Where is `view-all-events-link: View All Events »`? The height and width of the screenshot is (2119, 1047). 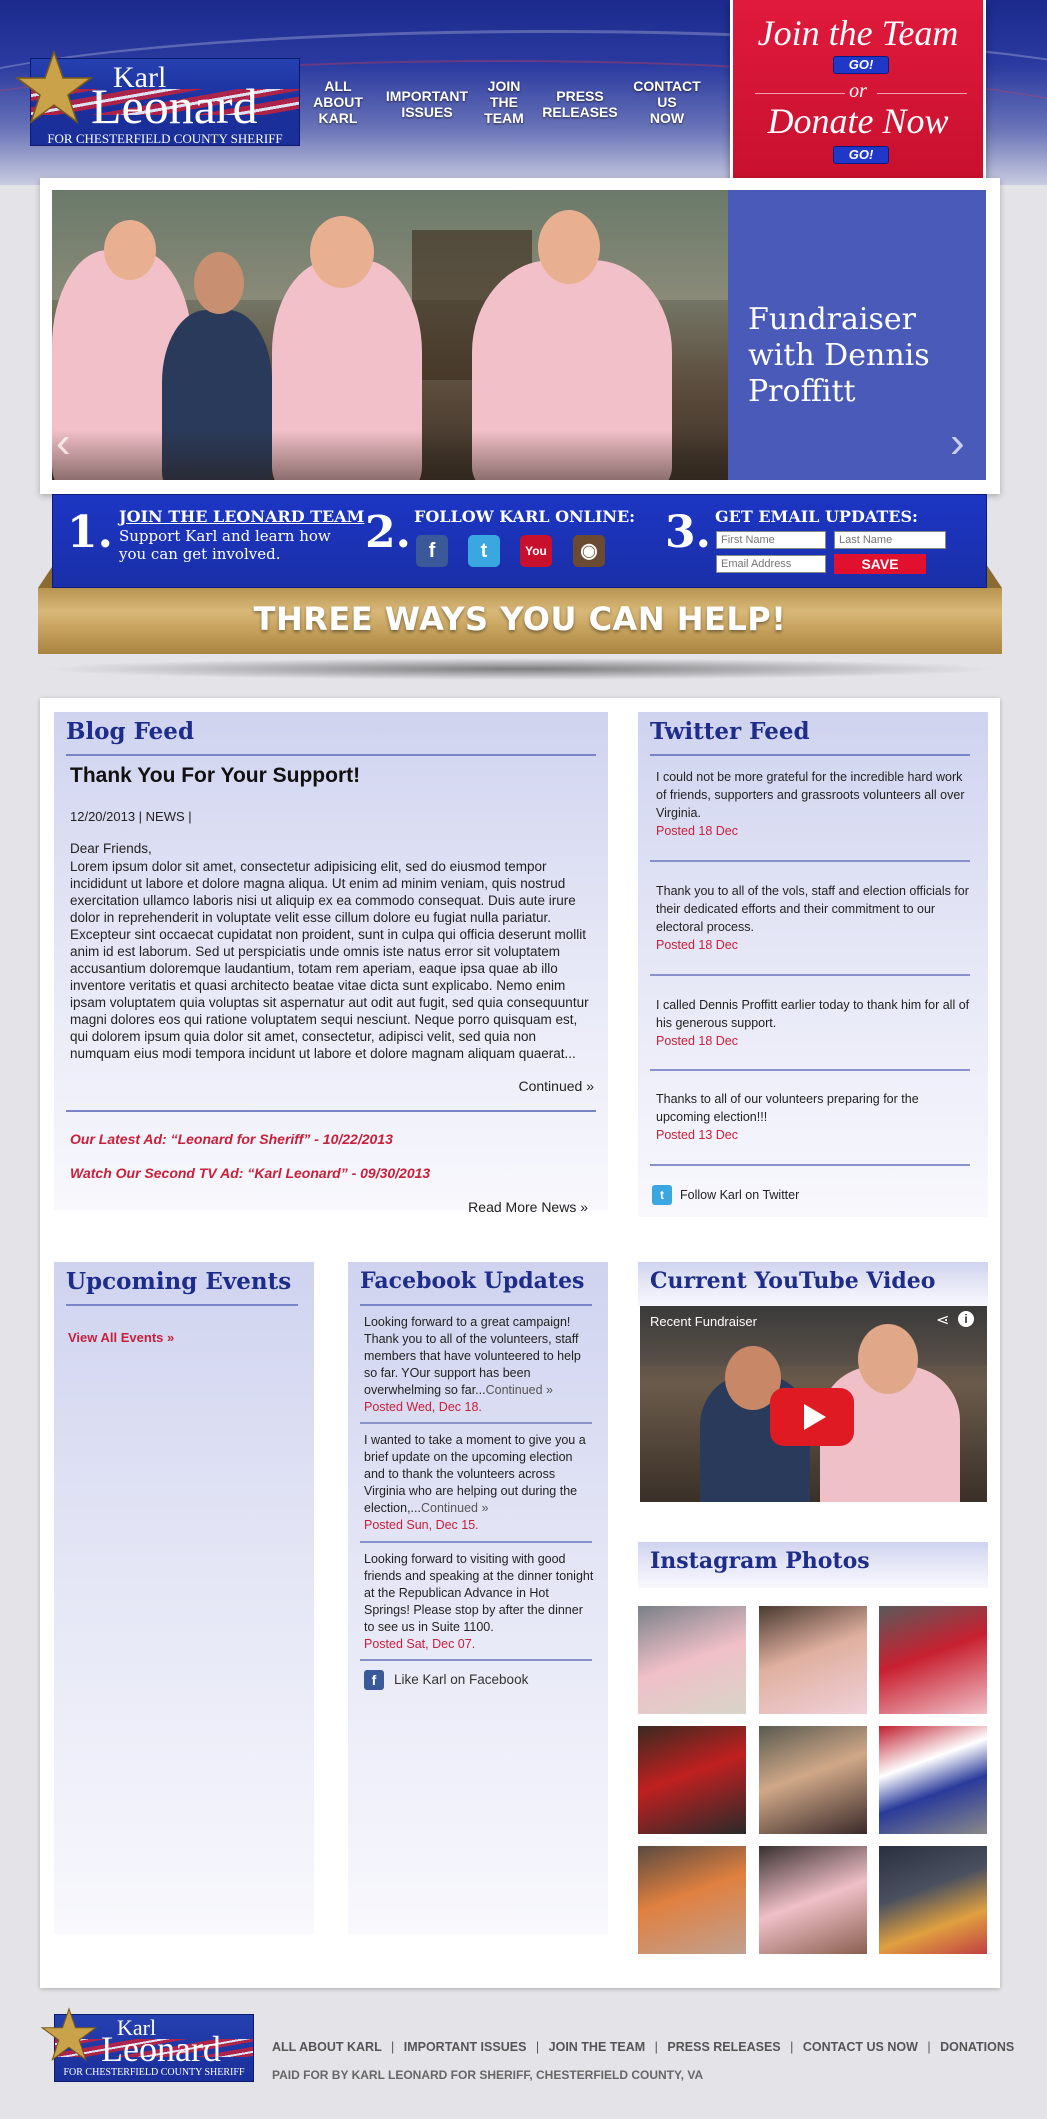 view-all-events-link: View All Events » is located at coordinates (121, 1337).